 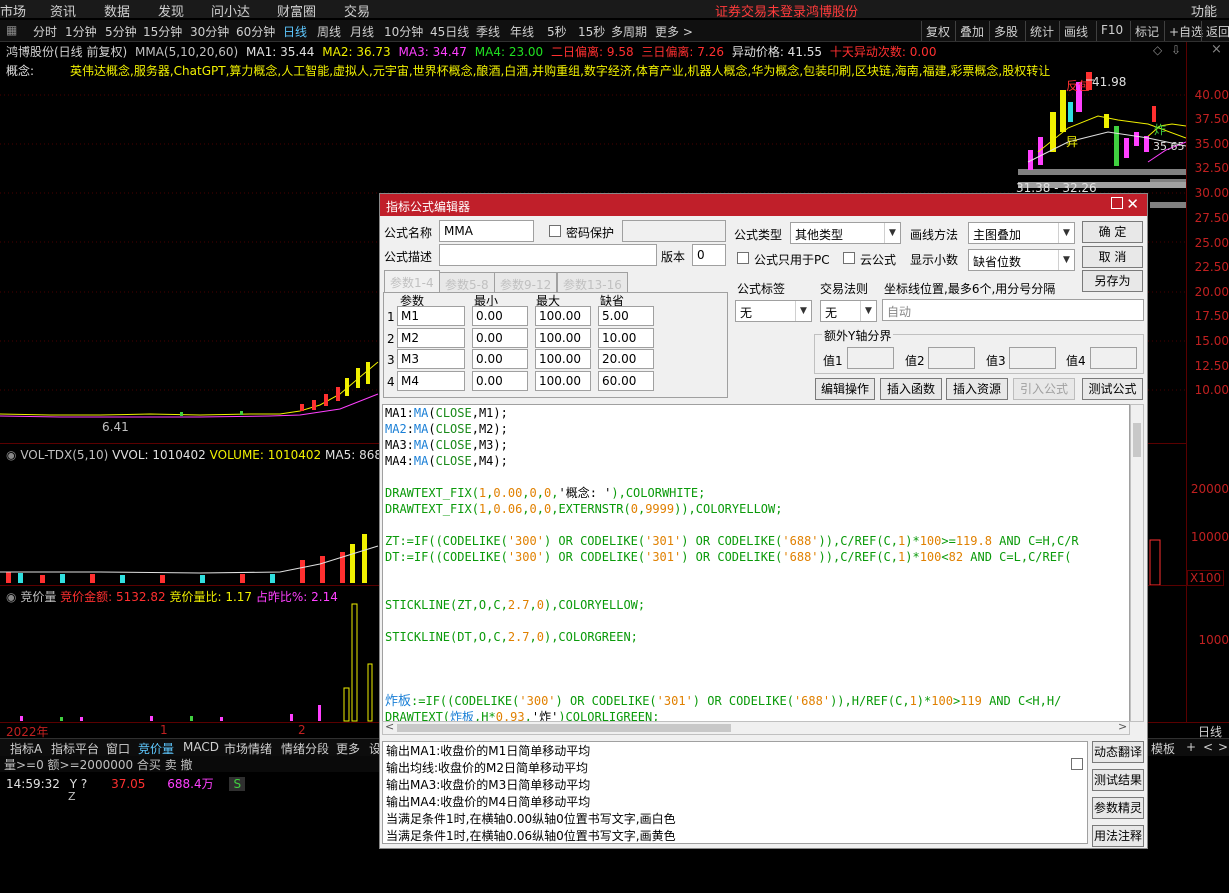 I want to click on desc-checkbox, so click(x=1077, y=764).